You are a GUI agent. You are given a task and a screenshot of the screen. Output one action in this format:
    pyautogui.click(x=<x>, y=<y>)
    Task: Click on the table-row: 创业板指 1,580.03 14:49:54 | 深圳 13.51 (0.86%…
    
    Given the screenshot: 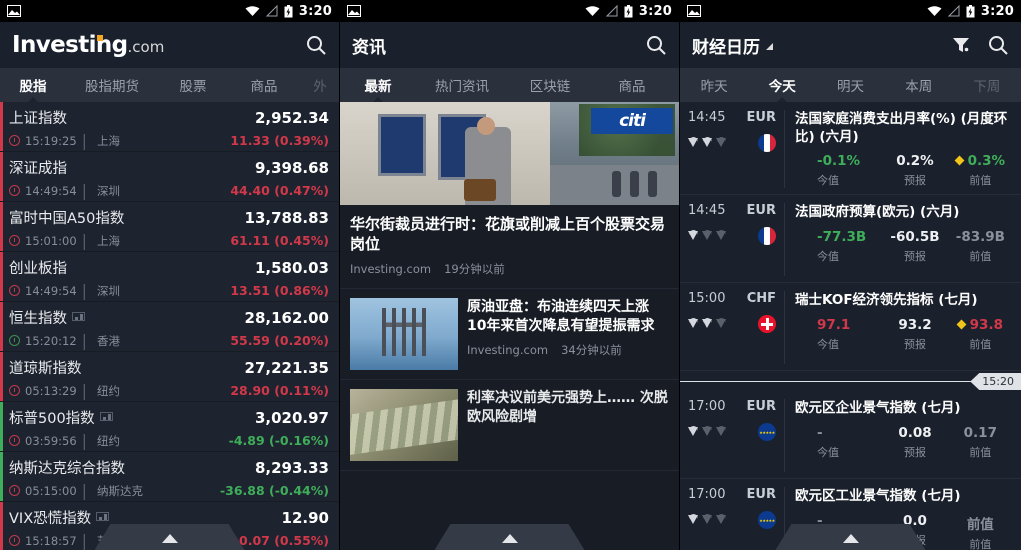 What is the action you would take?
    pyautogui.click(x=169, y=277)
    